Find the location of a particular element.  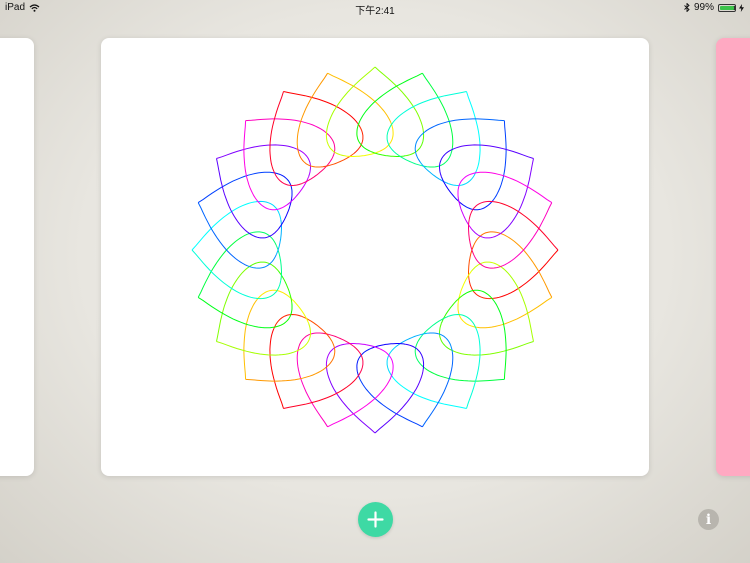

battery-percent: 99% is located at coordinates (703, 7).